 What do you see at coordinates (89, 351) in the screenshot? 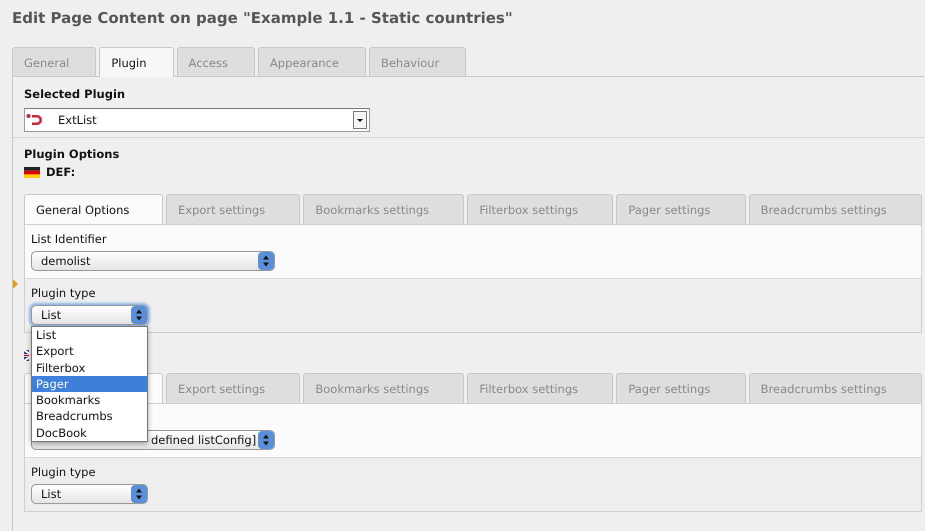
I see `dropdown-option: Export` at bounding box center [89, 351].